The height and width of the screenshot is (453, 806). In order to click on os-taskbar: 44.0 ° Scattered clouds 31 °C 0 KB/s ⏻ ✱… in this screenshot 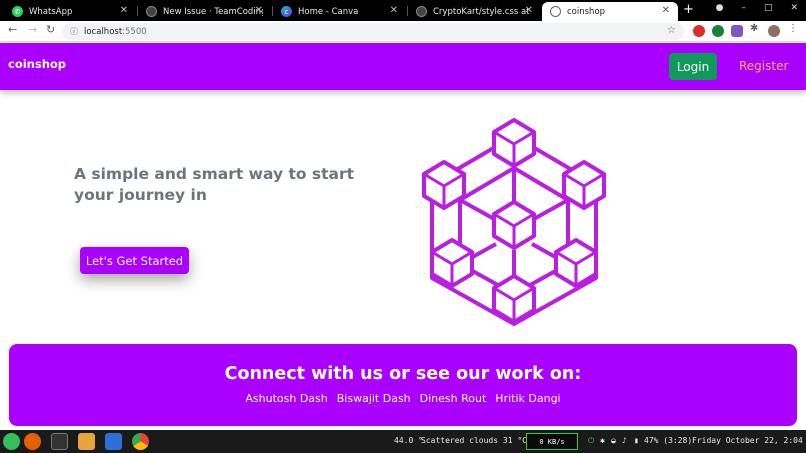, I will do `click(403, 441)`.